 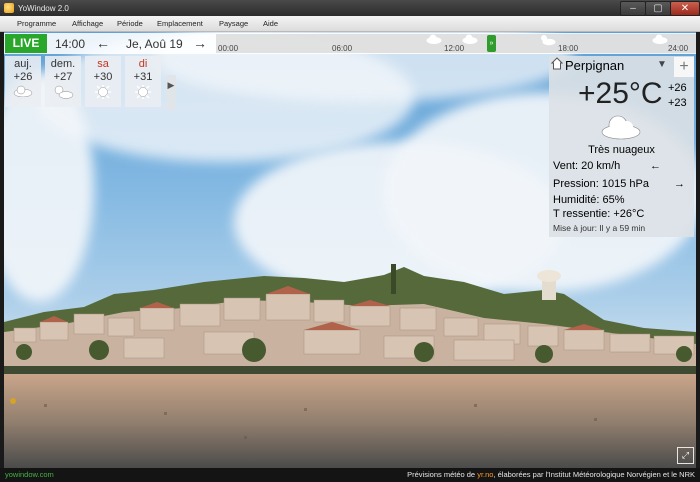 I want to click on city-name: Perpignan, so click(x=594, y=65).